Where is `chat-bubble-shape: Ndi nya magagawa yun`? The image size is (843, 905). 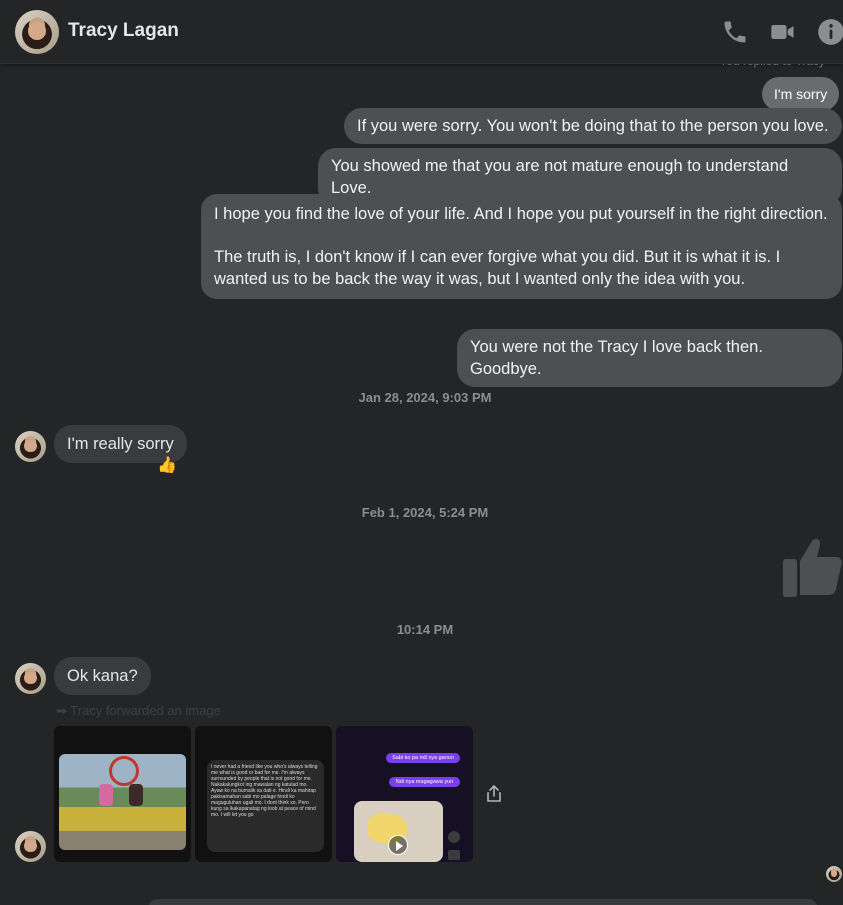
chat-bubble-shape: Ndi nya magagawa yun is located at coordinates (424, 782).